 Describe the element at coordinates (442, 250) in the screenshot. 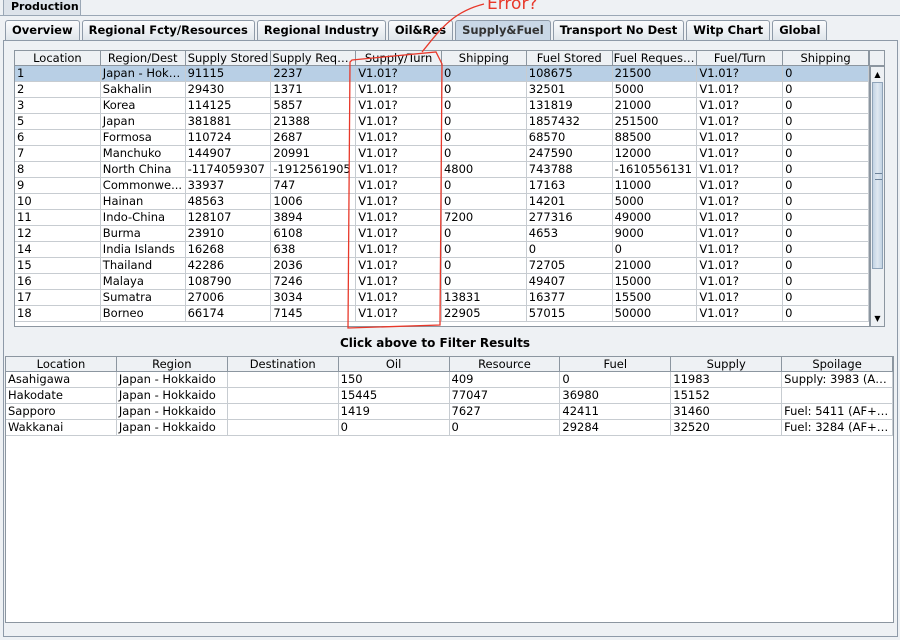

I see `supply-fuel-table-row: 14 India Islands 16268 638 V1.01? 0 0 0 V1.01? 0` at that location.